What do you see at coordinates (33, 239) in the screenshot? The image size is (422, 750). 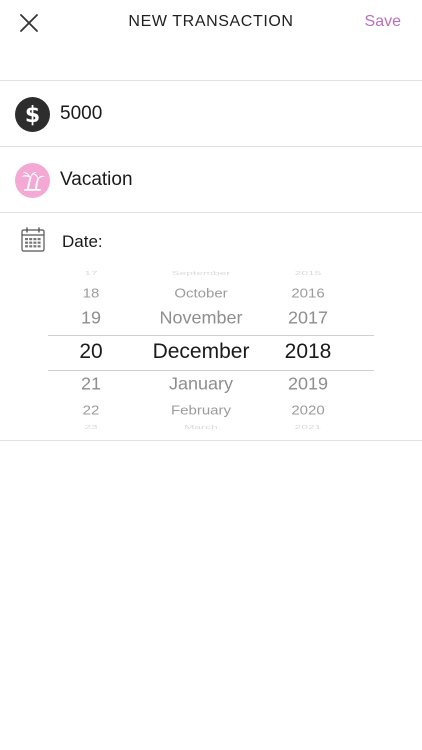 I see `calendar-icon` at bounding box center [33, 239].